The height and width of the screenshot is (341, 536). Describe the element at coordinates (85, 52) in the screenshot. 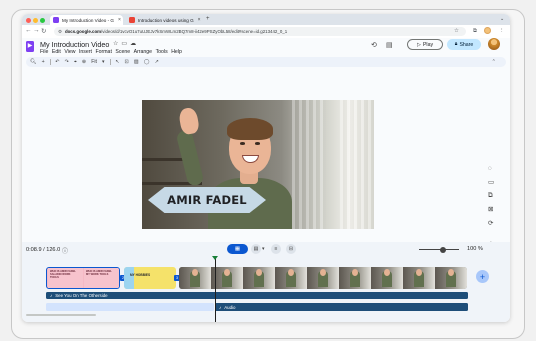

I see `menu-insert: Insert` at that location.